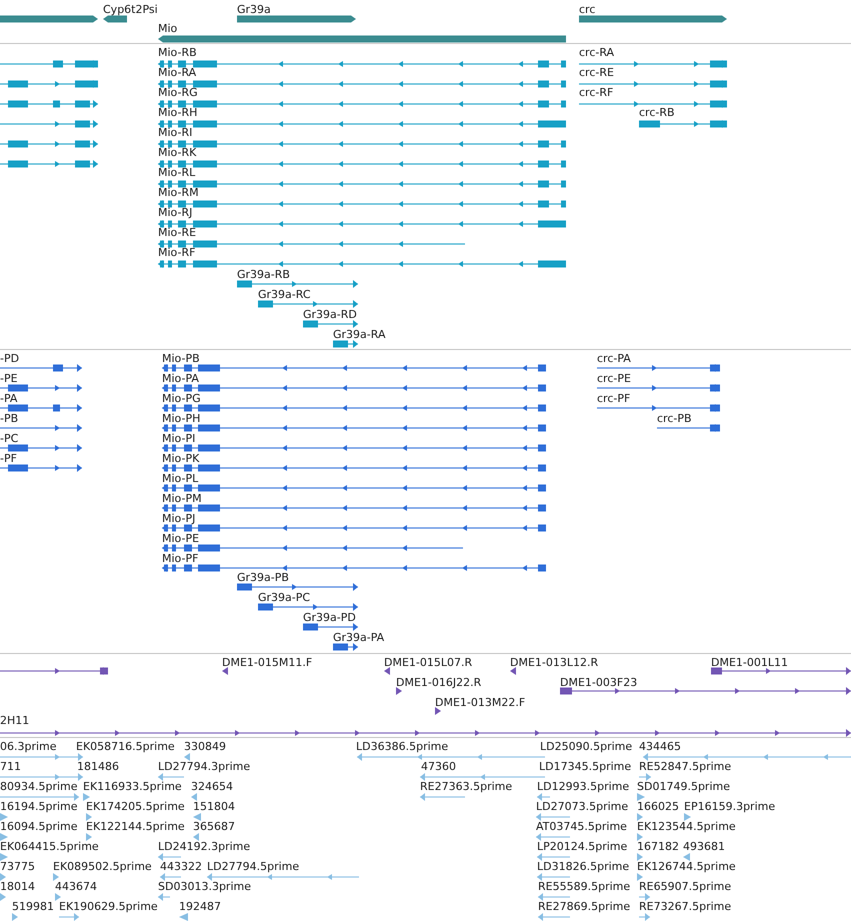 This screenshot has width=851, height=921. Describe the element at coordinates (402, 746) in the screenshot. I see `feature-label: LD36386.5prime` at that location.